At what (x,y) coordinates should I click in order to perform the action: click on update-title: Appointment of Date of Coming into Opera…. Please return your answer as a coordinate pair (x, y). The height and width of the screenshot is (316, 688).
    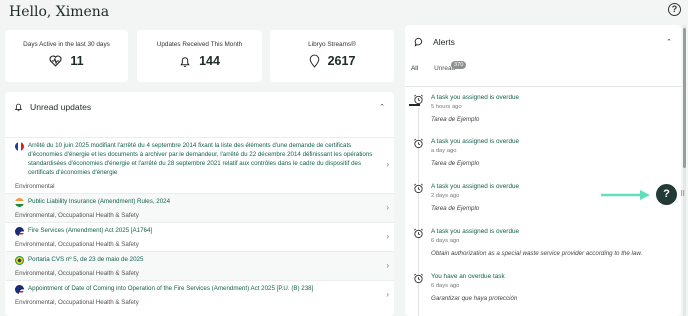
    Looking at the image, I should click on (171, 288).